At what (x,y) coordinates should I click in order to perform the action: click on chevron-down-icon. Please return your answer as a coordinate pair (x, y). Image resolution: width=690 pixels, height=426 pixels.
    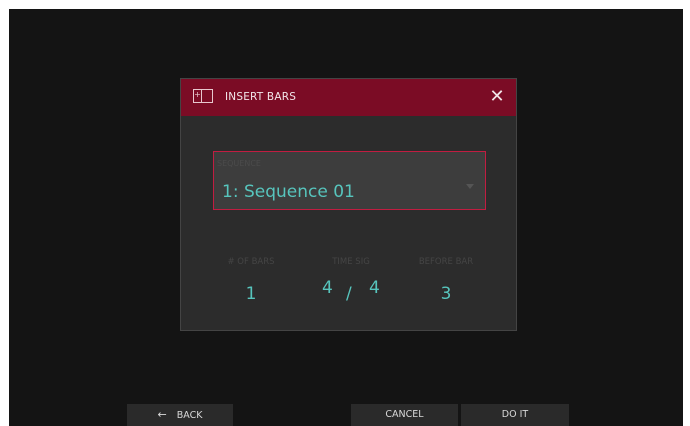
    Looking at the image, I should click on (470, 186).